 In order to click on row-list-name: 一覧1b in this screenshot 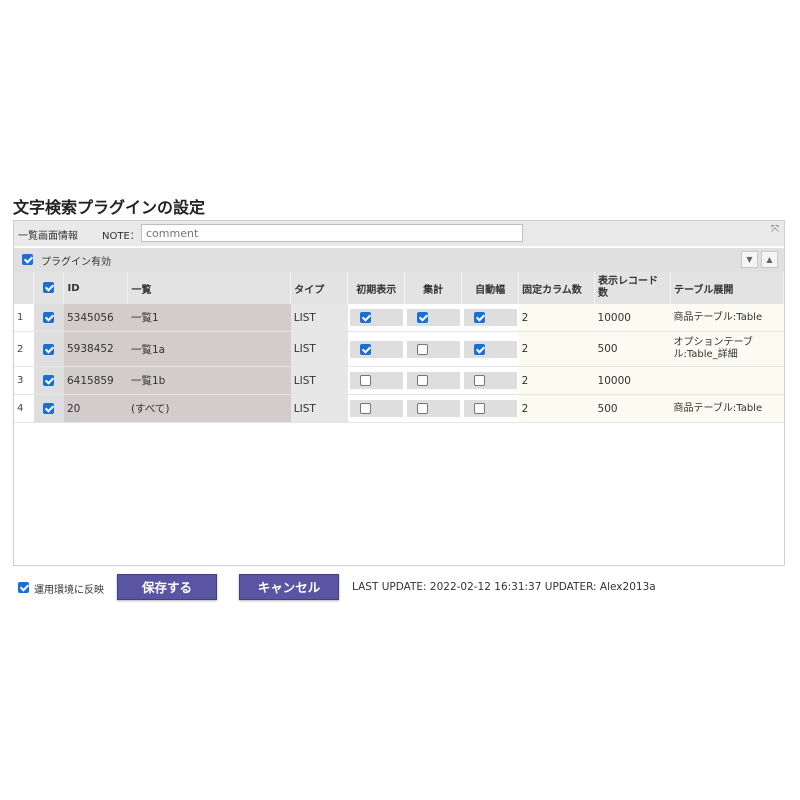, I will do `click(209, 380)`.